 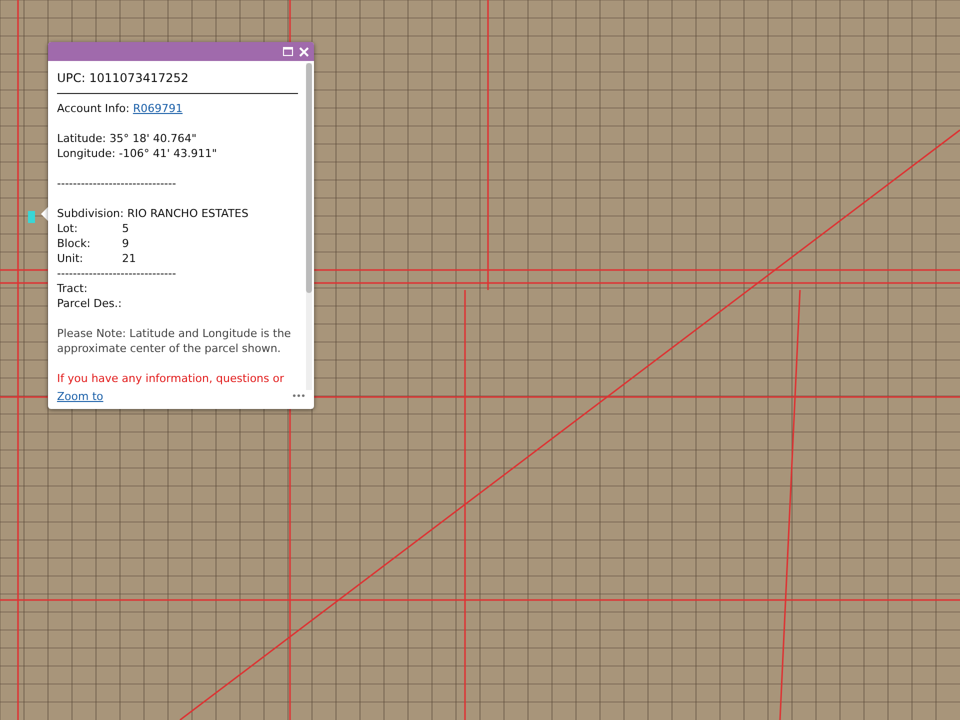 I want to click on parcel-highlight, so click(x=31, y=217).